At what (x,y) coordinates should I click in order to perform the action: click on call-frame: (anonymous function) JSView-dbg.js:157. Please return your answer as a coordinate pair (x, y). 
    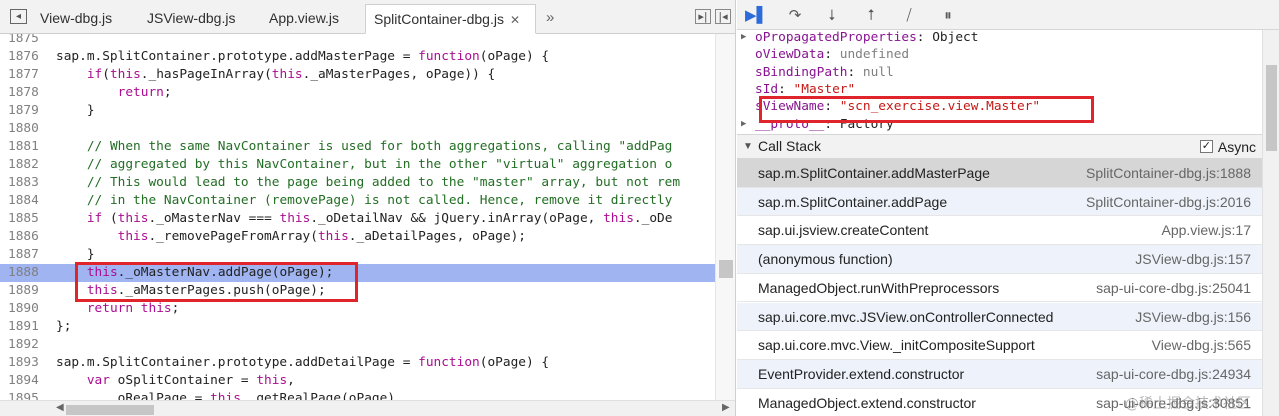
    Looking at the image, I should click on (999, 259).